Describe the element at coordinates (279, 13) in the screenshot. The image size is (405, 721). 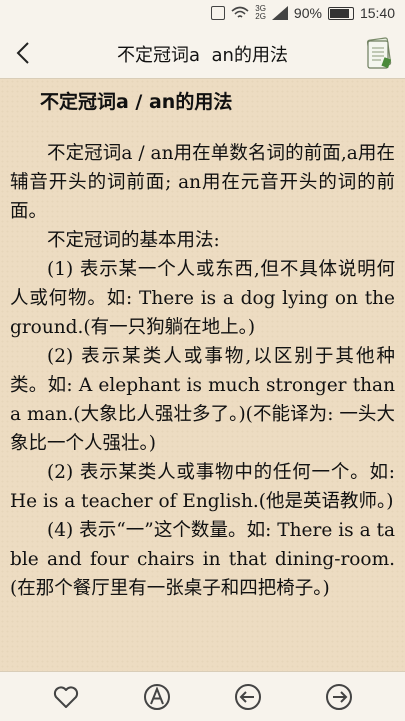
I see `signal-icon` at that location.